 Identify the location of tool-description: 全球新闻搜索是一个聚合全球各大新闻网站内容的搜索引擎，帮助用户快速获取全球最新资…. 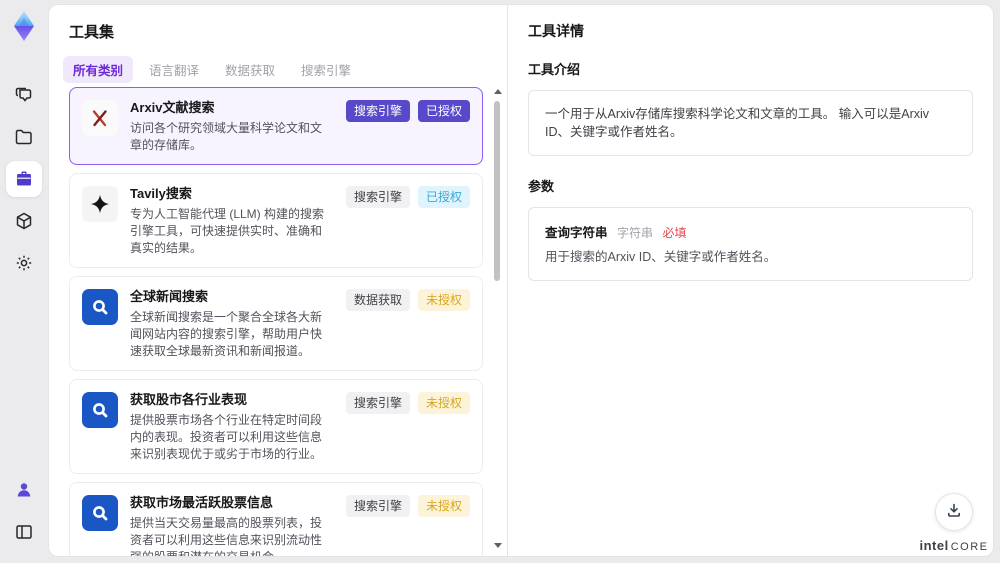
(226, 334).